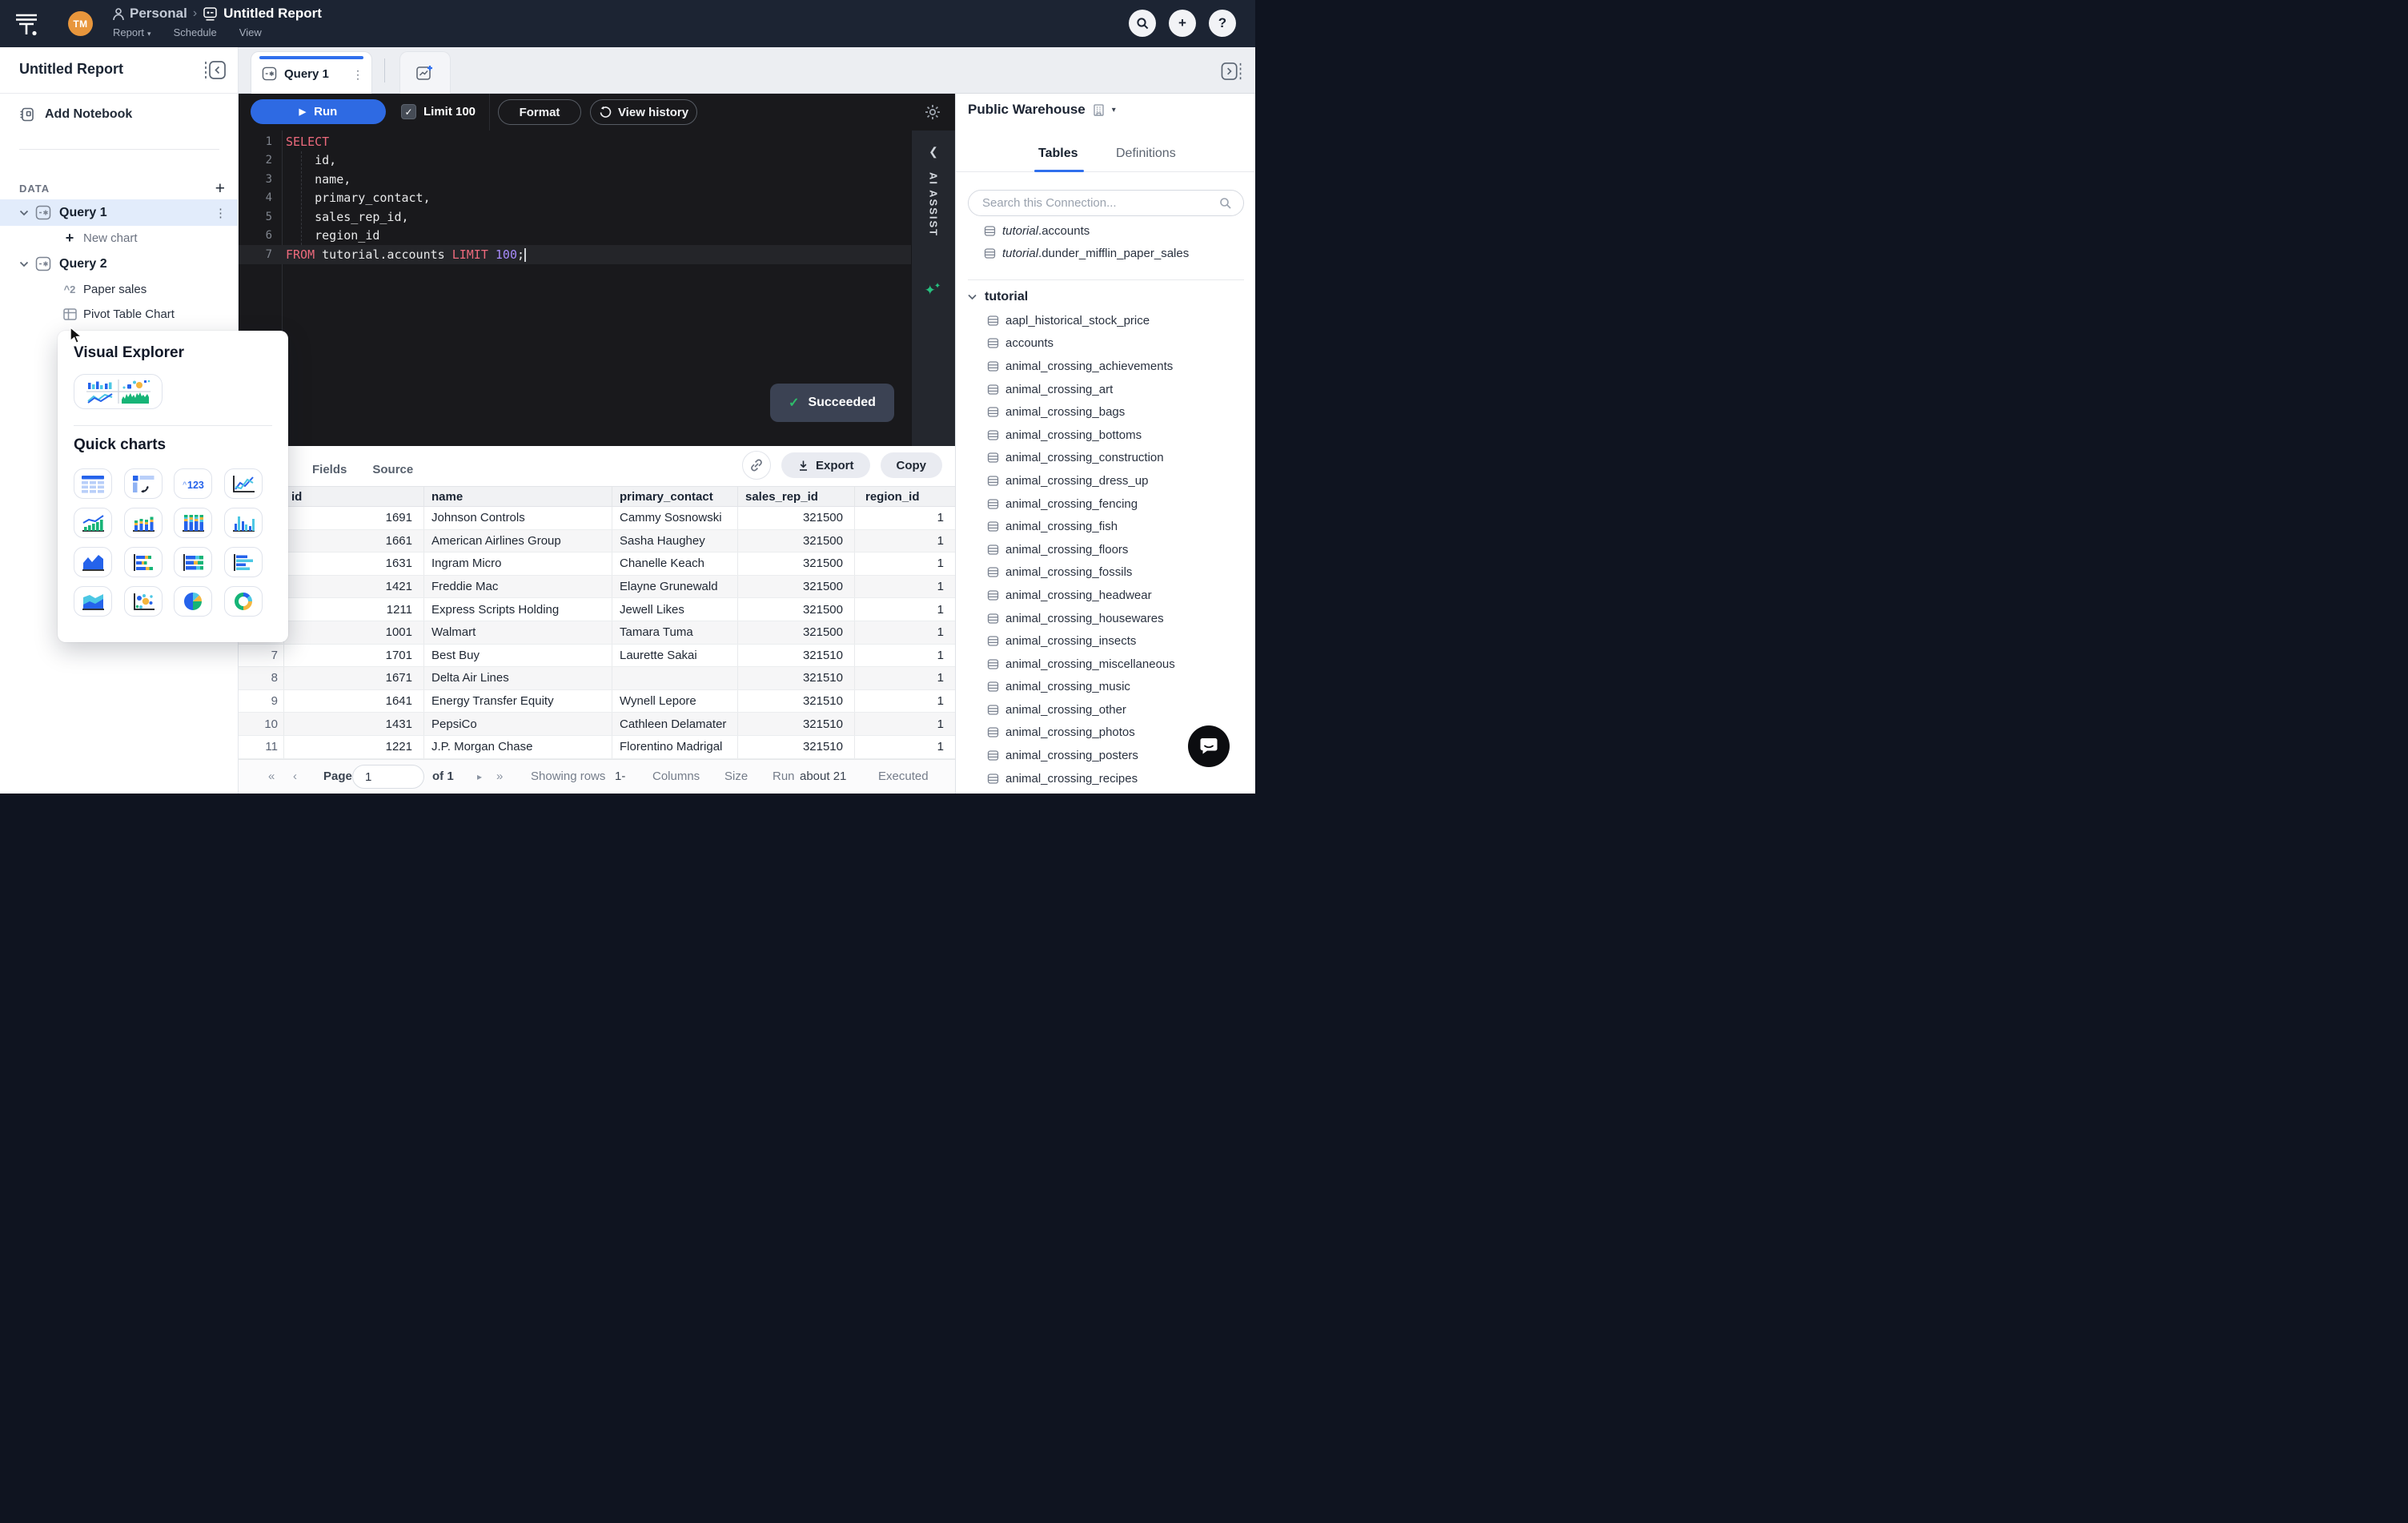  I want to click on table-list-item: animal_crossing_fencing, so click(1105, 504).